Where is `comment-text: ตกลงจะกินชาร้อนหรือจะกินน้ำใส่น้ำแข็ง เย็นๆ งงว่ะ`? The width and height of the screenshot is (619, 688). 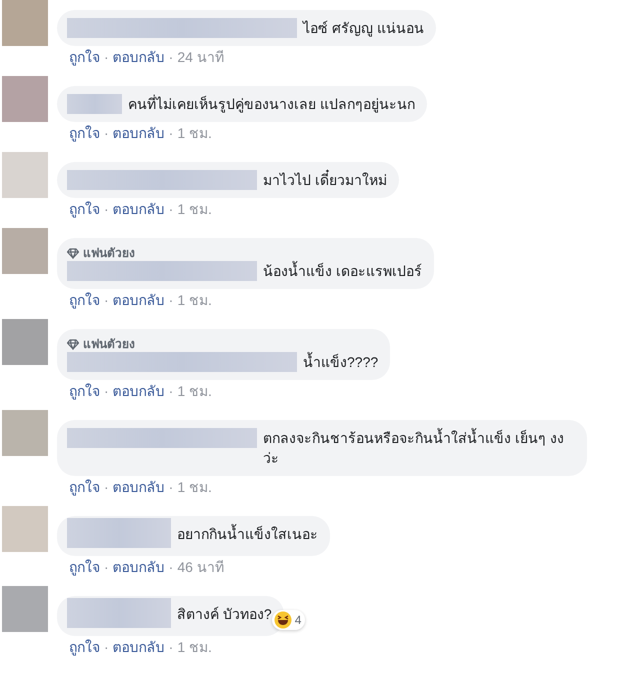
comment-text: ตกลงจะกินชาร้อนหรือจะกินน้ำใส่น้ำแข็ง เย็นๆ งงว่ะ is located at coordinates (414, 448).